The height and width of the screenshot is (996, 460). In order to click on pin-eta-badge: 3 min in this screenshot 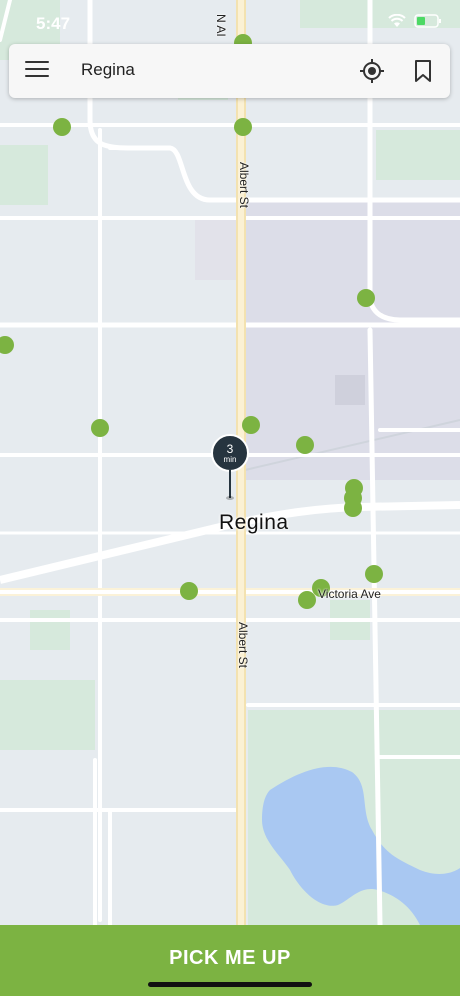, I will do `click(230, 453)`.